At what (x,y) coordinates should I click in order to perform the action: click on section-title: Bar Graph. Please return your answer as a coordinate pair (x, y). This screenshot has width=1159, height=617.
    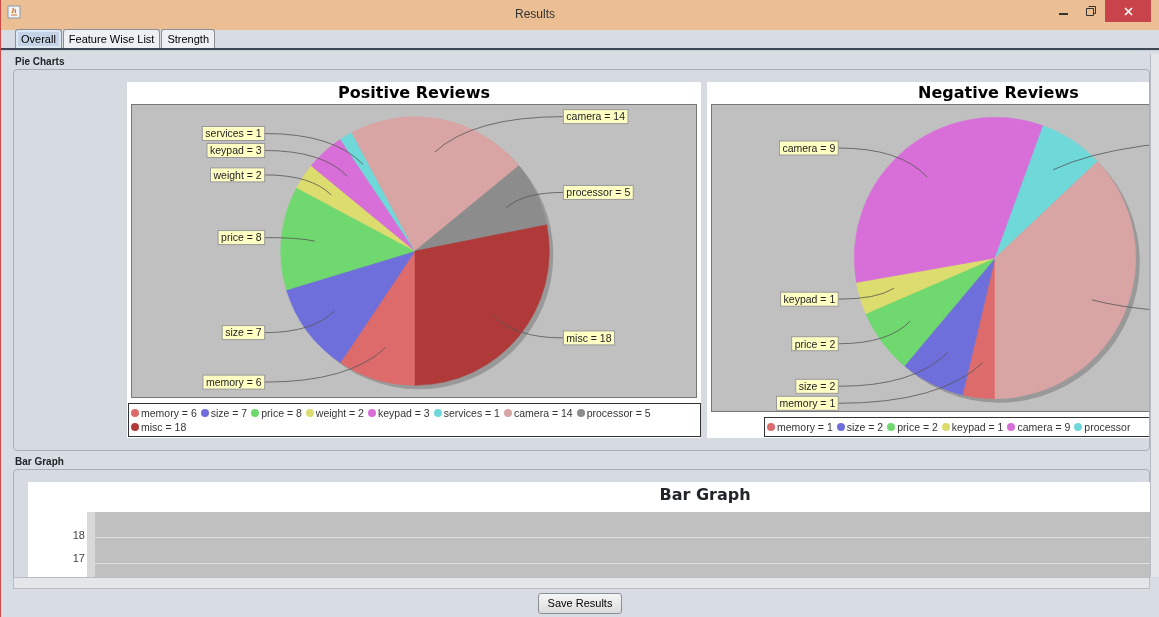
    Looking at the image, I should click on (39, 462).